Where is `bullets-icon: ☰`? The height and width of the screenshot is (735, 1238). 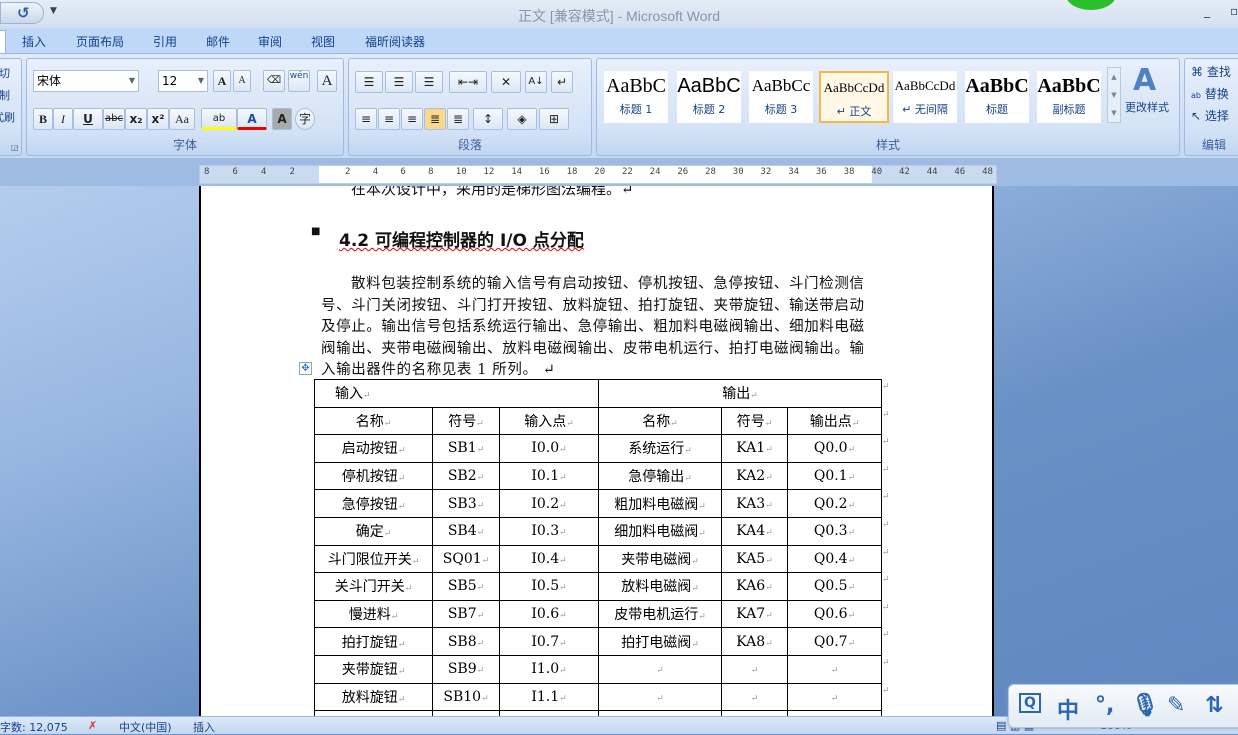 bullets-icon: ☰ is located at coordinates (369, 82).